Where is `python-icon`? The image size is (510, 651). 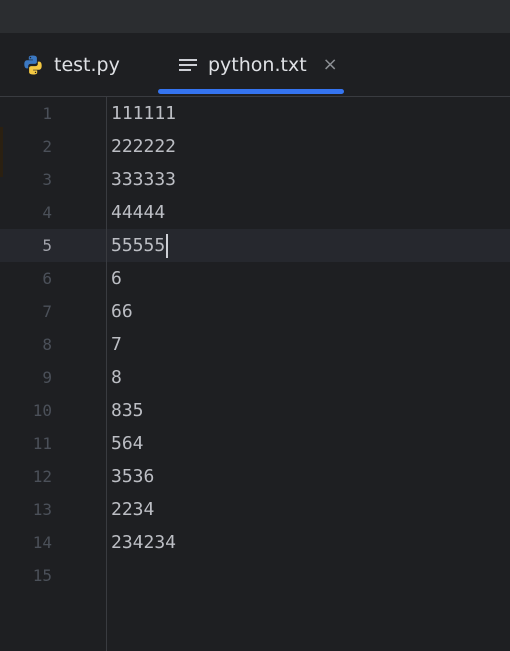
python-icon is located at coordinates (33, 65).